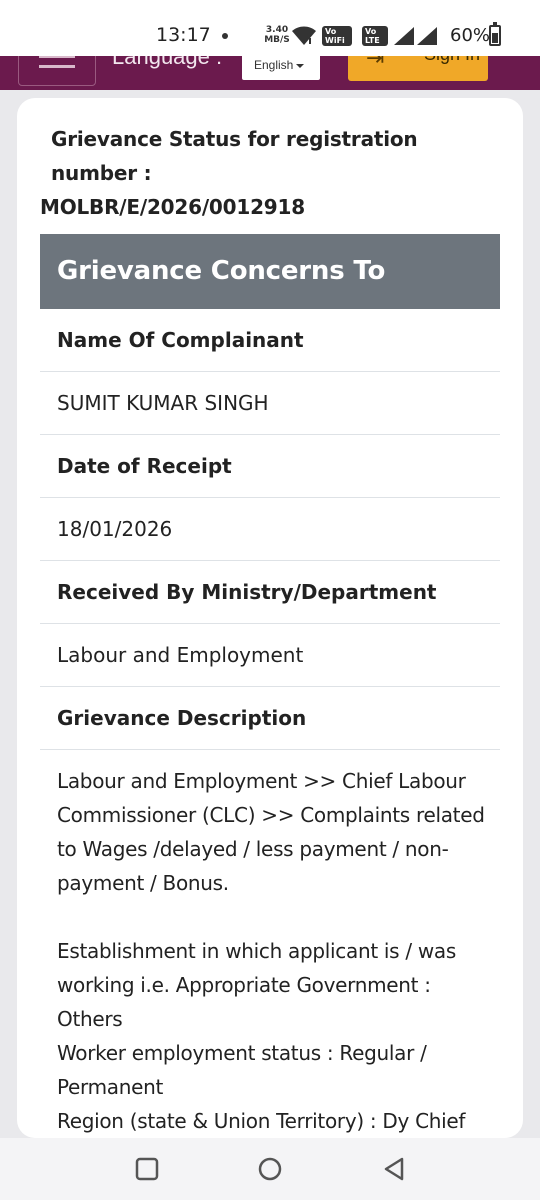 The height and width of the screenshot is (1200, 540). Describe the element at coordinates (270, 271) in the screenshot. I see `section-header: Grievance Concerns To` at that location.